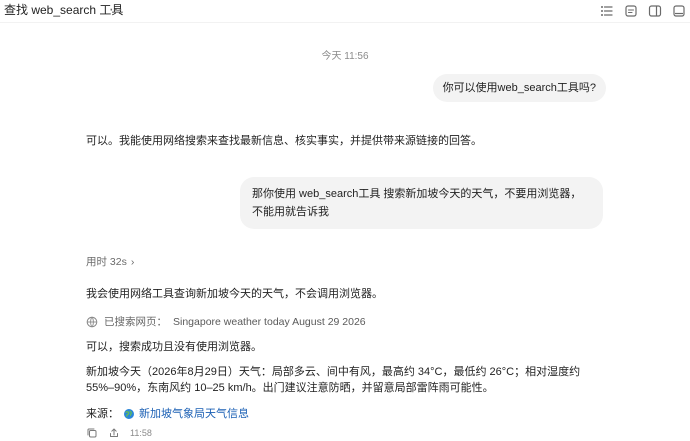 The width and height of the screenshot is (690, 441). I want to click on window-icon, so click(679, 11).